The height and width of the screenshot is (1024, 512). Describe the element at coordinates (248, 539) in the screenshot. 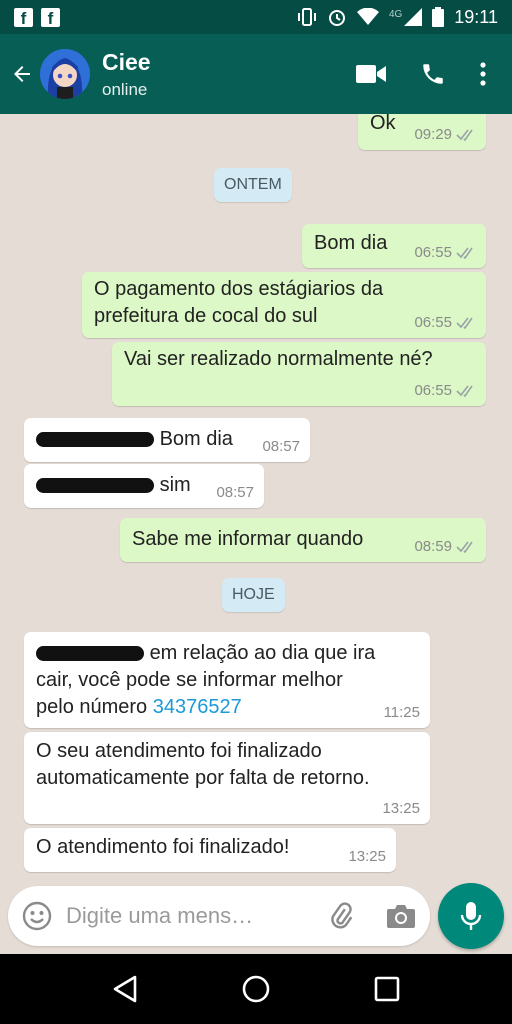

I see `message-text: Sabe me informar quando` at that location.